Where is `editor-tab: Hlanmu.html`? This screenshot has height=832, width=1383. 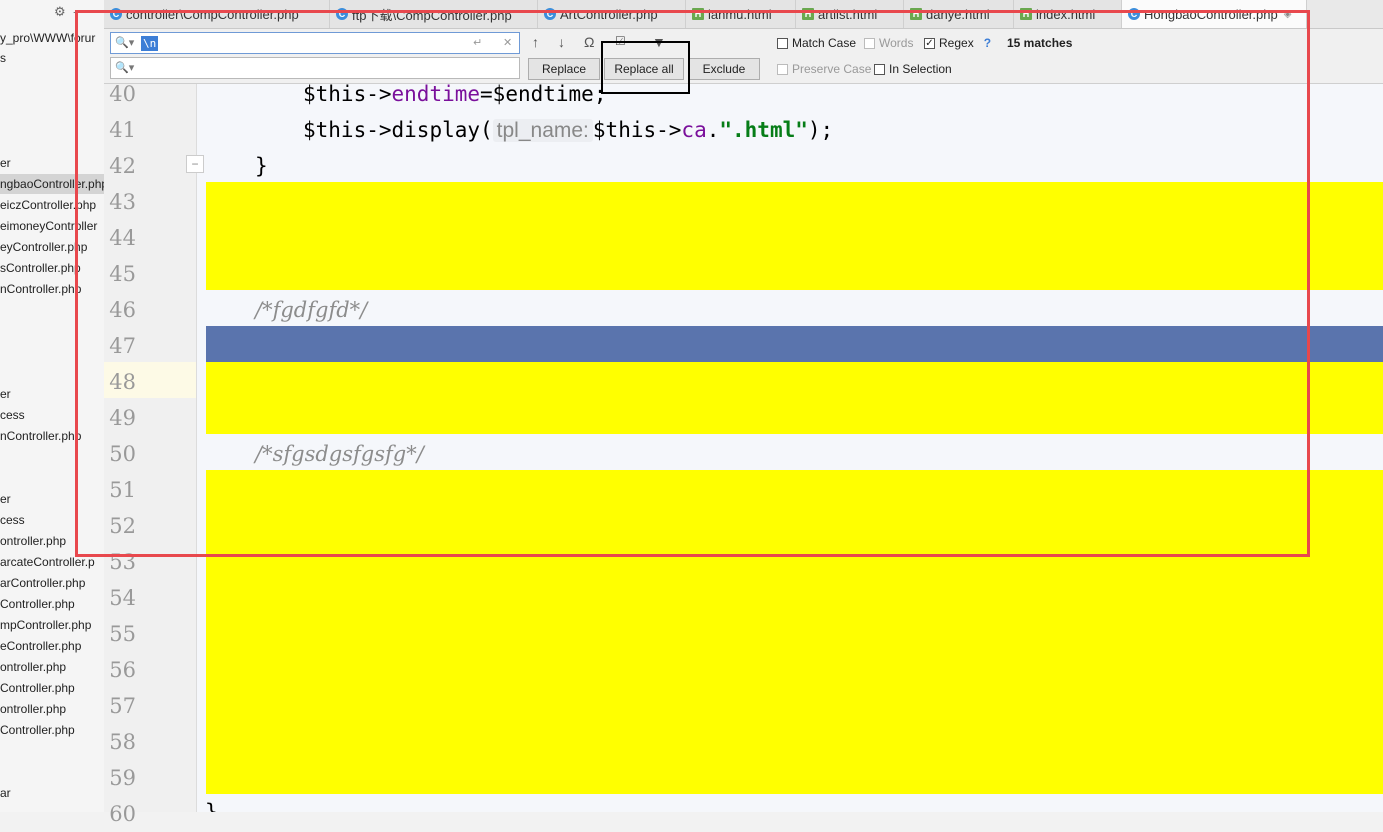
editor-tab: Hlanmu.html is located at coordinates (741, 14).